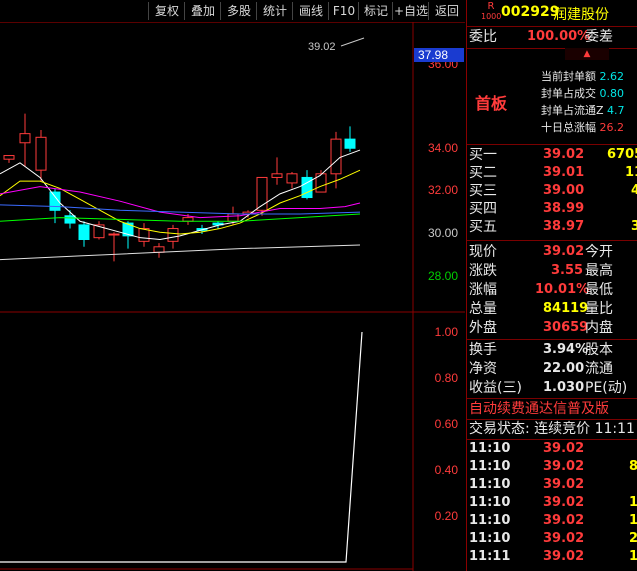 The image size is (637, 571). Describe the element at coordinates (552, 191) in the screenshot. I see `bid-row: 买三 39.00 4` at that location.